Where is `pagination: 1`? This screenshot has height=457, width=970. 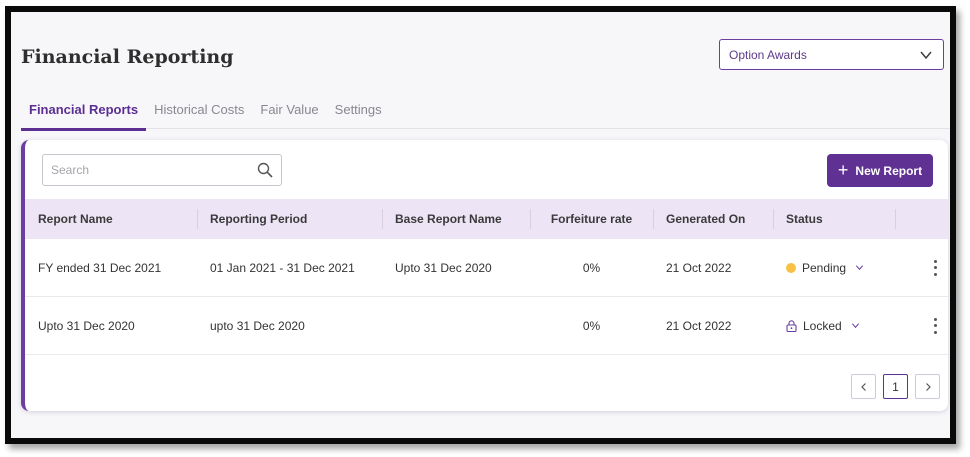
pagination: 1 is located at coordinates (895, 386).